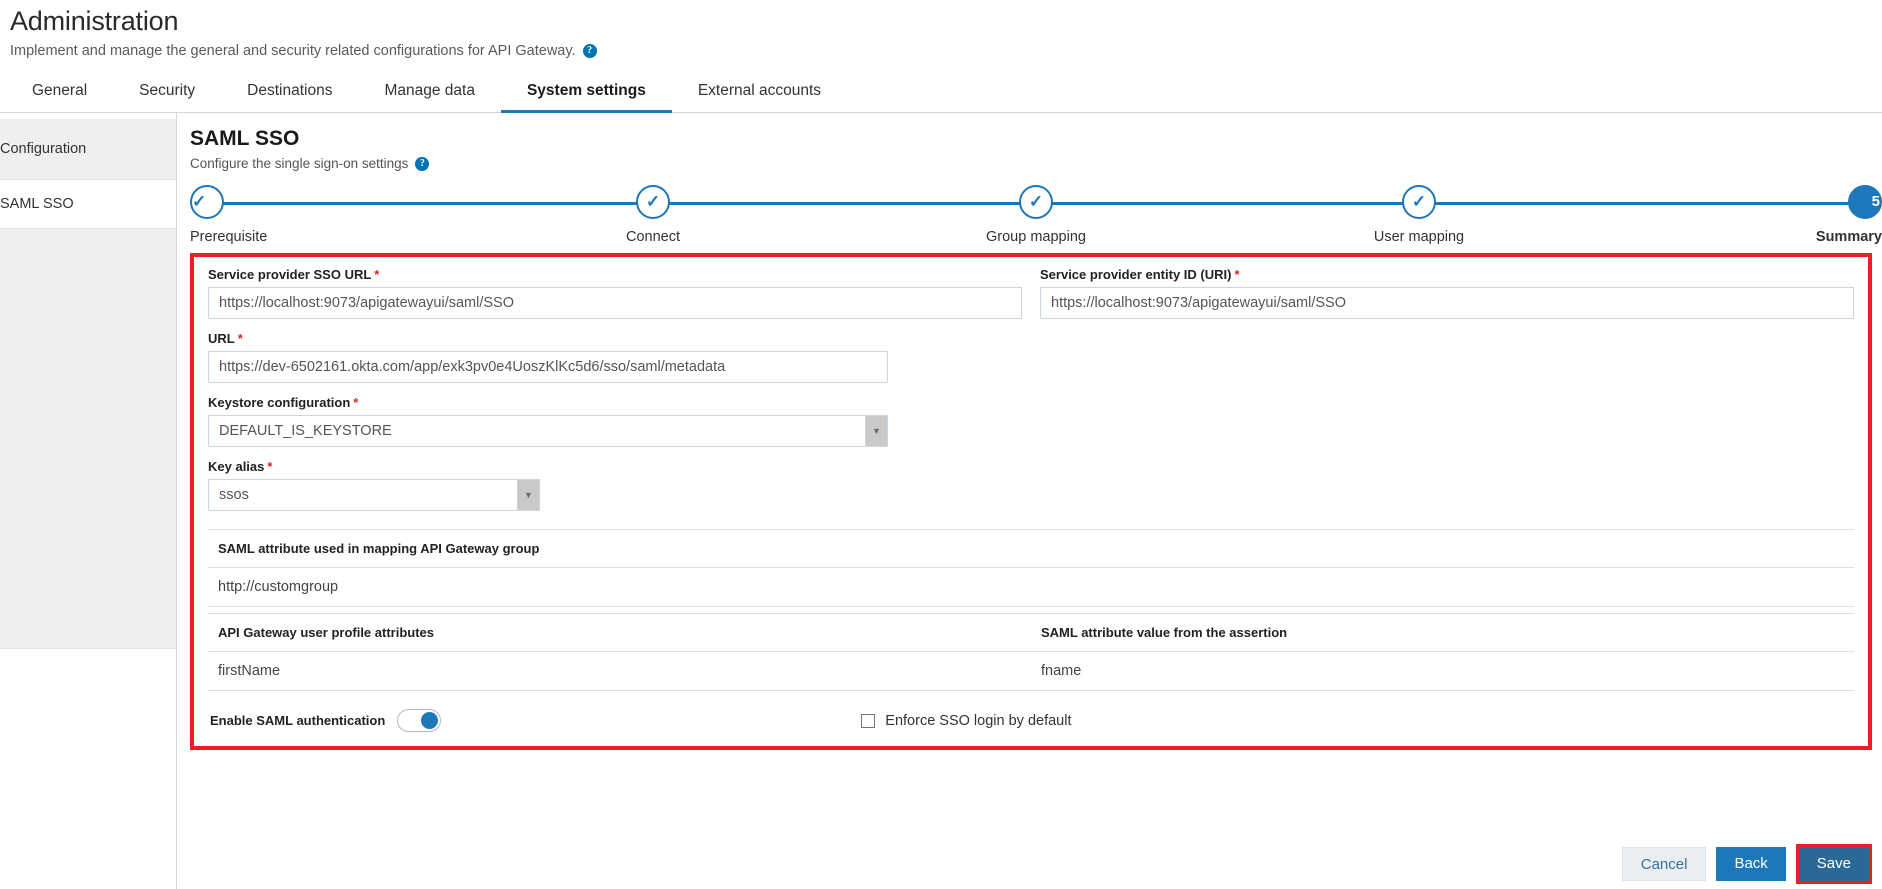 The height and width of the screenshot is (889, 1882). I want to click on user-mapping-cell-assertion: fname, so click(1442, 671).